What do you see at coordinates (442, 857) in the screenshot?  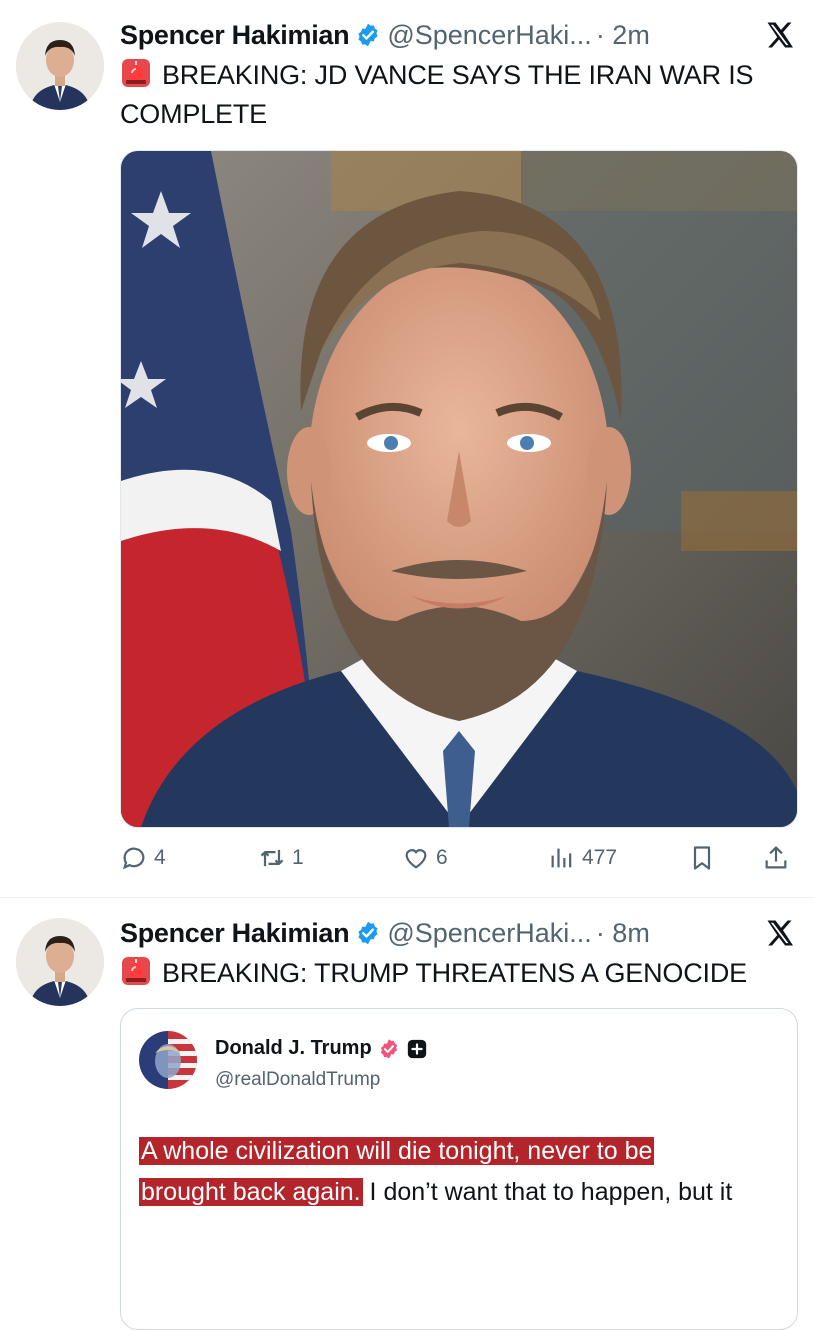 I see `like-count: 6` at bounding box center [442, 857].